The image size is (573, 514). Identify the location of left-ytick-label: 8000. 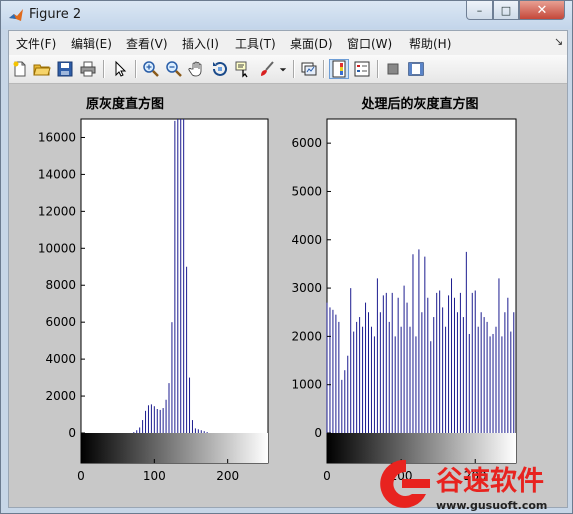
(60, 285).